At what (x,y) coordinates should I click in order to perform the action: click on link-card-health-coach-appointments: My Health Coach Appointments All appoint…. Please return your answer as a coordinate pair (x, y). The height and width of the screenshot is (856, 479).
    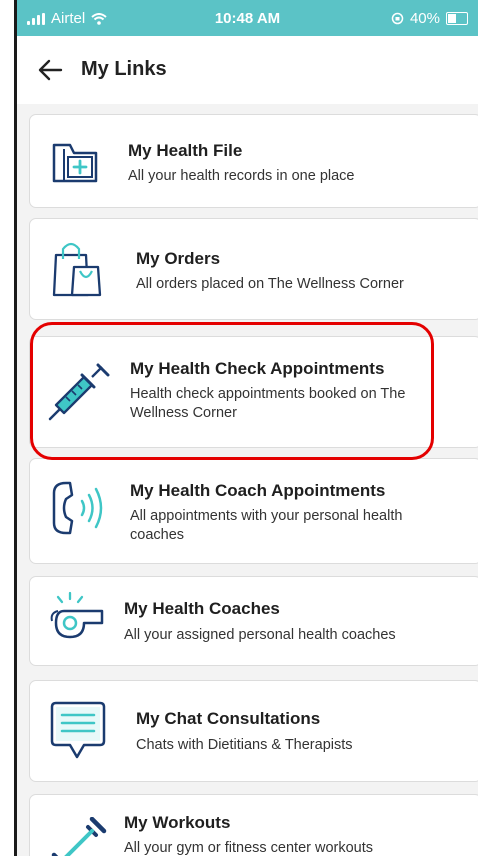
    Looking at the image, I should click on (253, 511).